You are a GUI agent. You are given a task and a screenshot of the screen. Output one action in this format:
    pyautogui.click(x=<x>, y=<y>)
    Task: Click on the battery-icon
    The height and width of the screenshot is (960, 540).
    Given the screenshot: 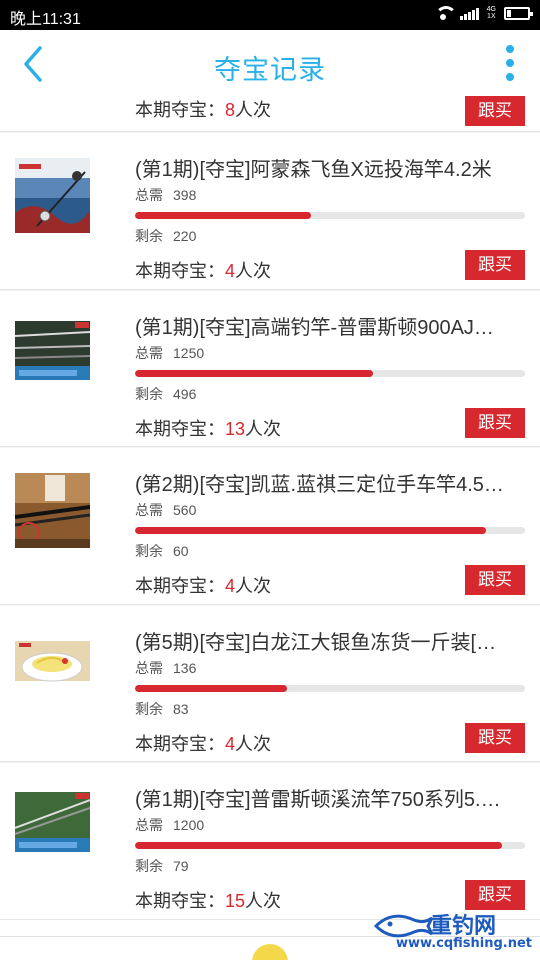 What is the action you would take?
    pyautogui.click(x=518, y=13)
    